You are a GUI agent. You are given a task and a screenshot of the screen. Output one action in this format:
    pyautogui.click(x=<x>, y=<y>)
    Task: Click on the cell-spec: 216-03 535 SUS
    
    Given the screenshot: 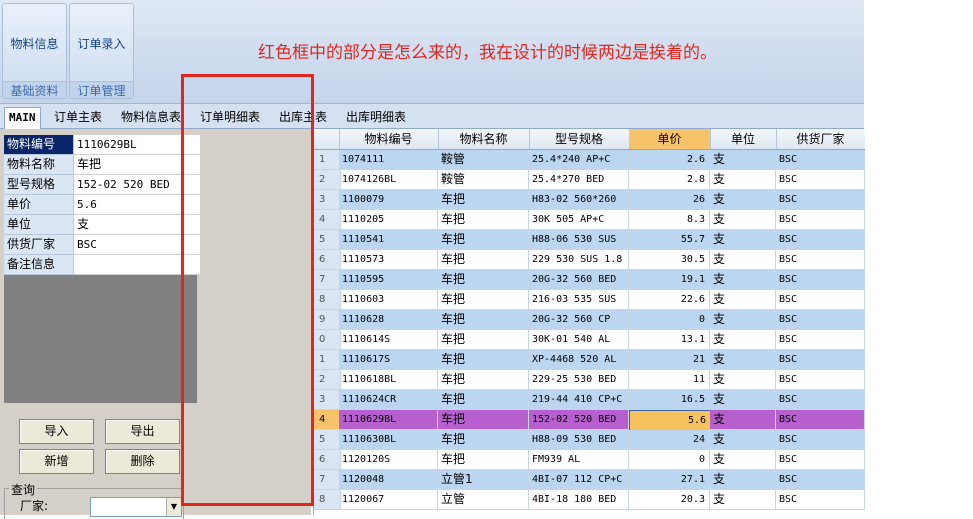 What is the action you would take?
    pyautogui.click(x=579, y=300)
    